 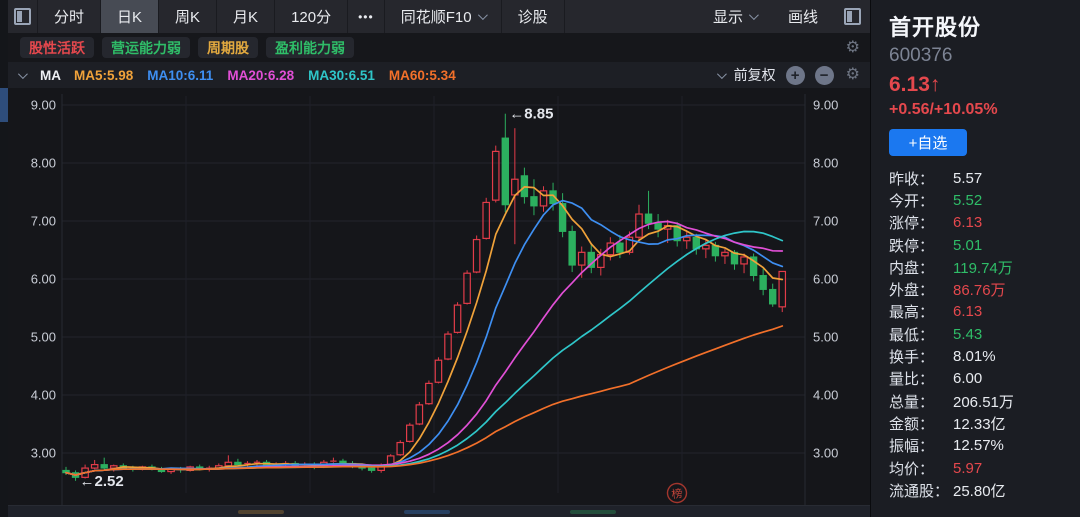 What do you see at coordinates (43, 395) in the screenshot?
I see `svg-text: 4.00` at bounding box center [43, 395].